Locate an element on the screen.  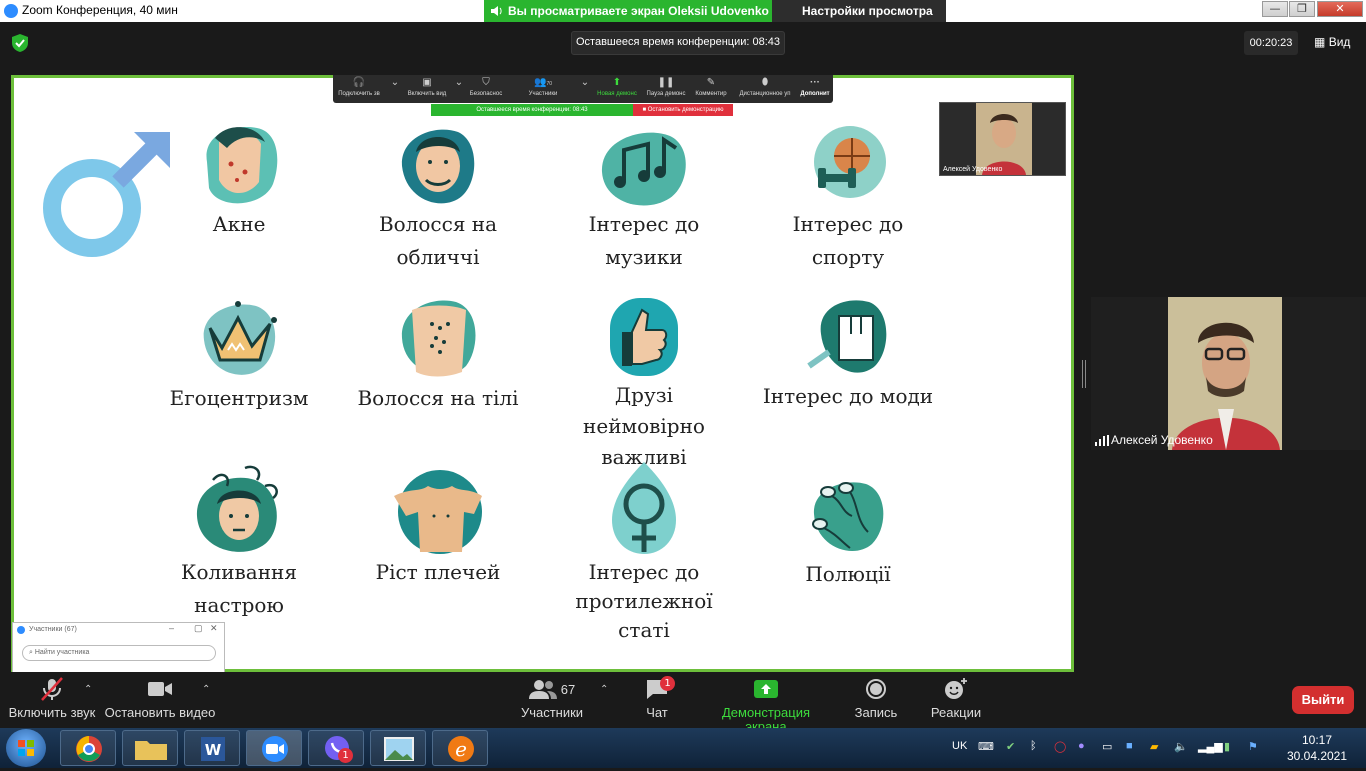
unmute-button: Включить звук is located at coordinates (52, 700).